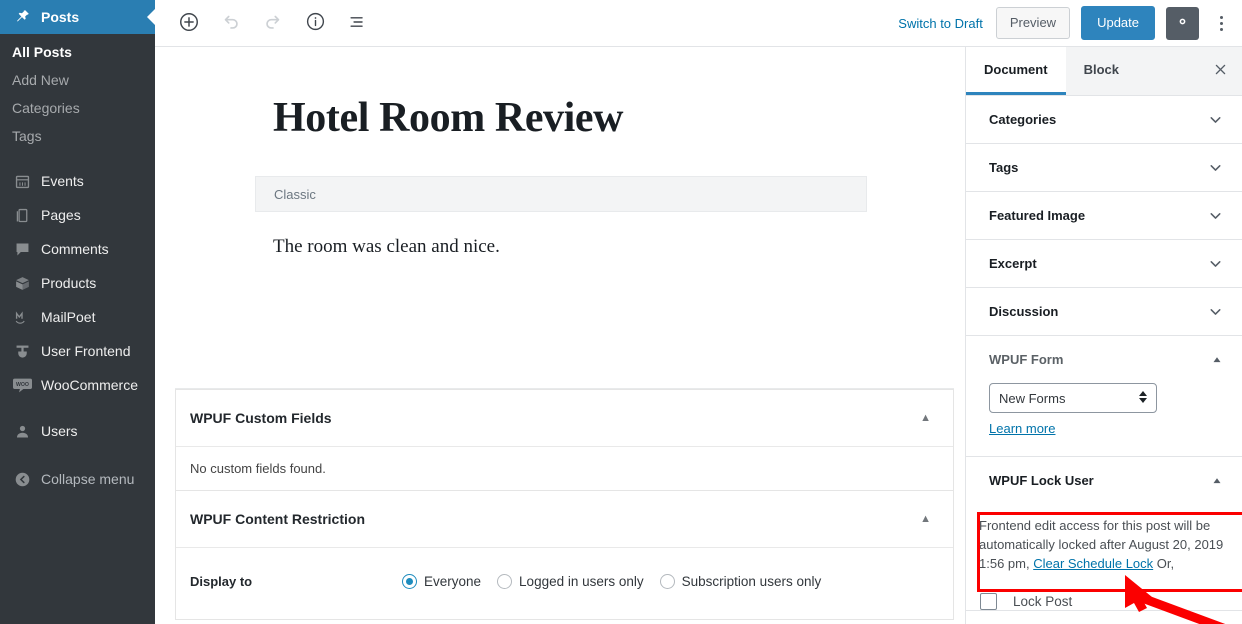  Describe the element at coordinates (1022, 428) in the screenshot. I see `learn-more-link: Learn more` at that location.